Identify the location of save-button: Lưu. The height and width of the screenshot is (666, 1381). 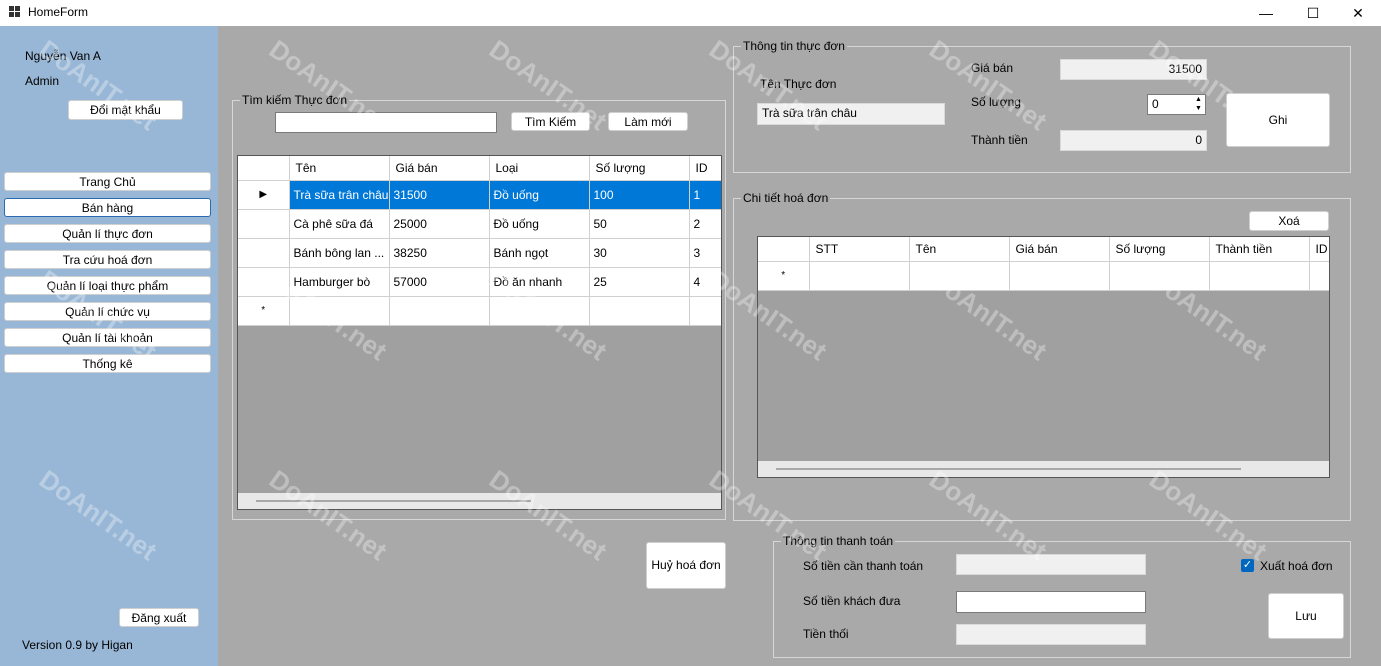
(1306, 616).